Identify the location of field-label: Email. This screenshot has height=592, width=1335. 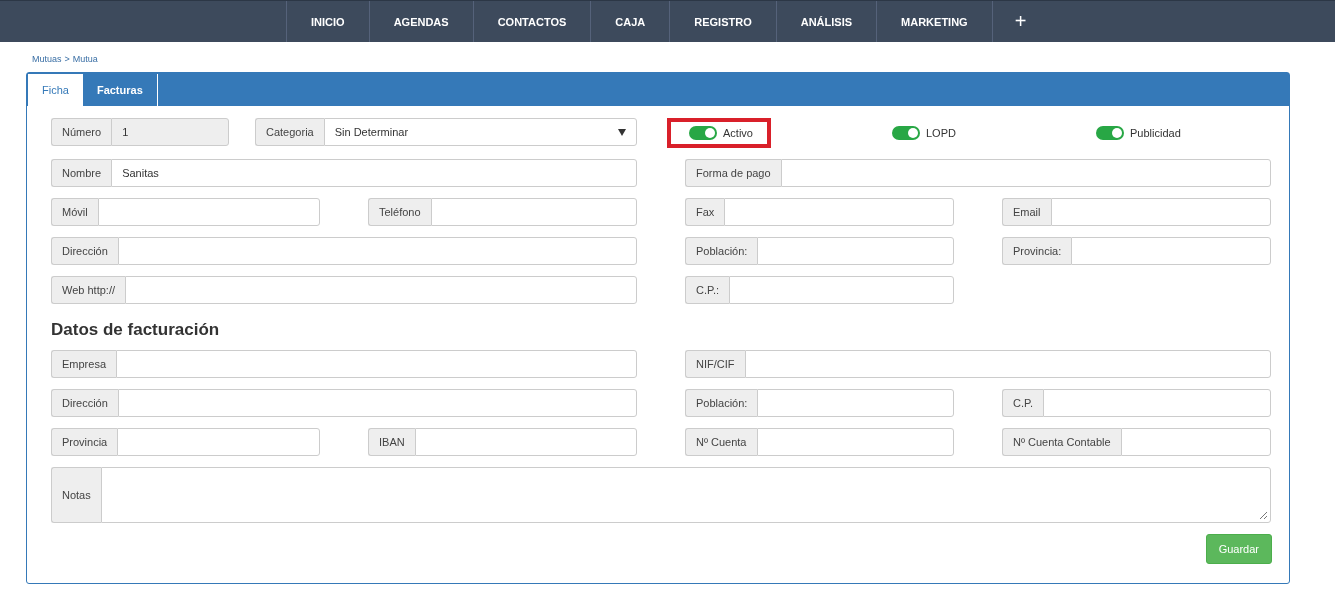
(1026, 212).